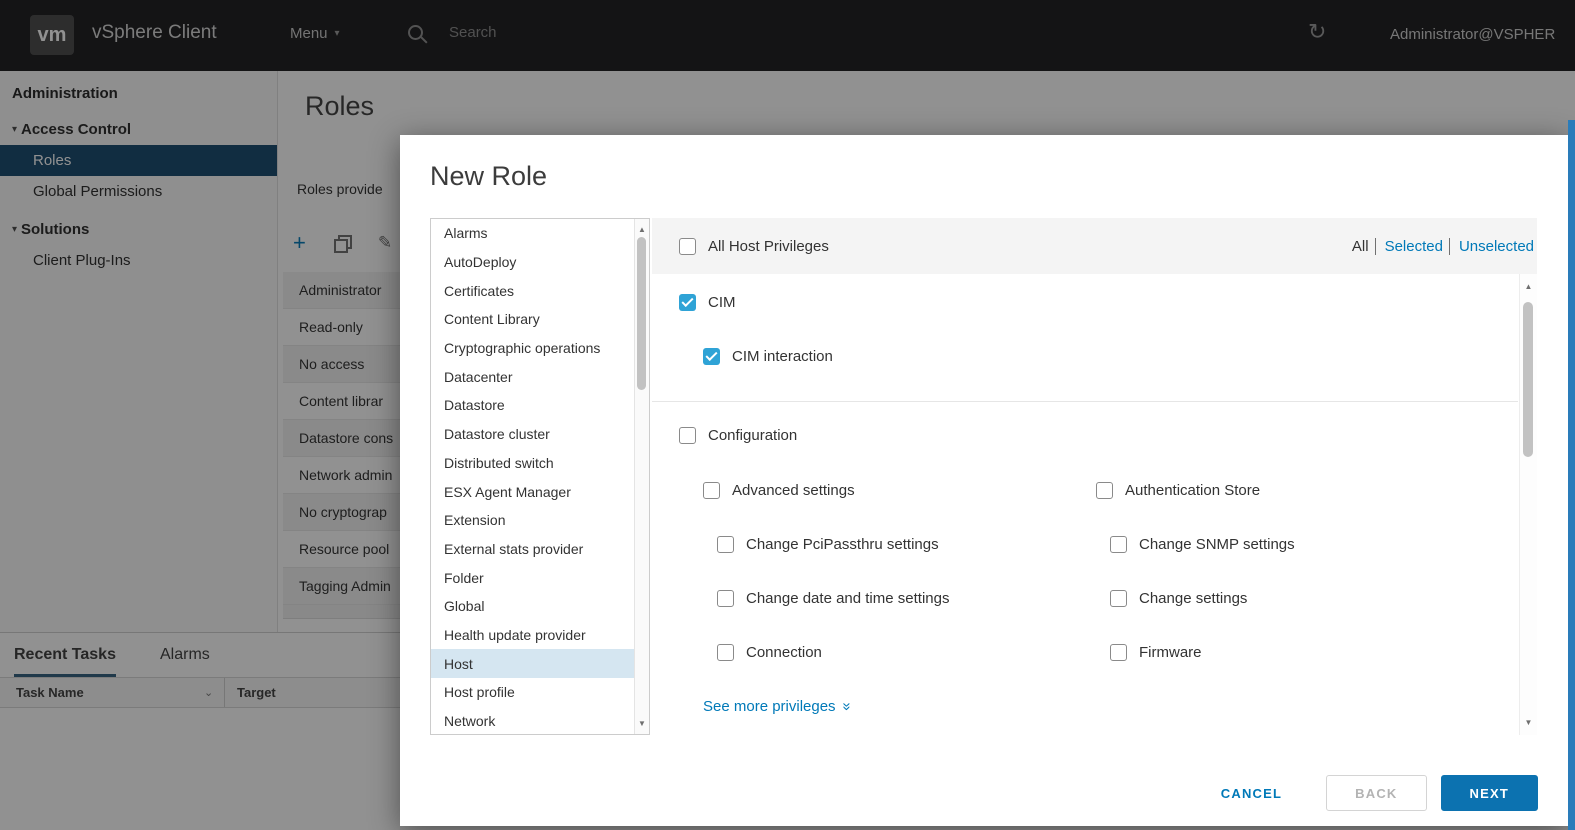 The width and height of the screenshot is (1575, 830). Describe the element at coordinates (532, 348) in the screenshot. I see `privilege-category-cryptographic-operations: Cryptographic operations` at that location.